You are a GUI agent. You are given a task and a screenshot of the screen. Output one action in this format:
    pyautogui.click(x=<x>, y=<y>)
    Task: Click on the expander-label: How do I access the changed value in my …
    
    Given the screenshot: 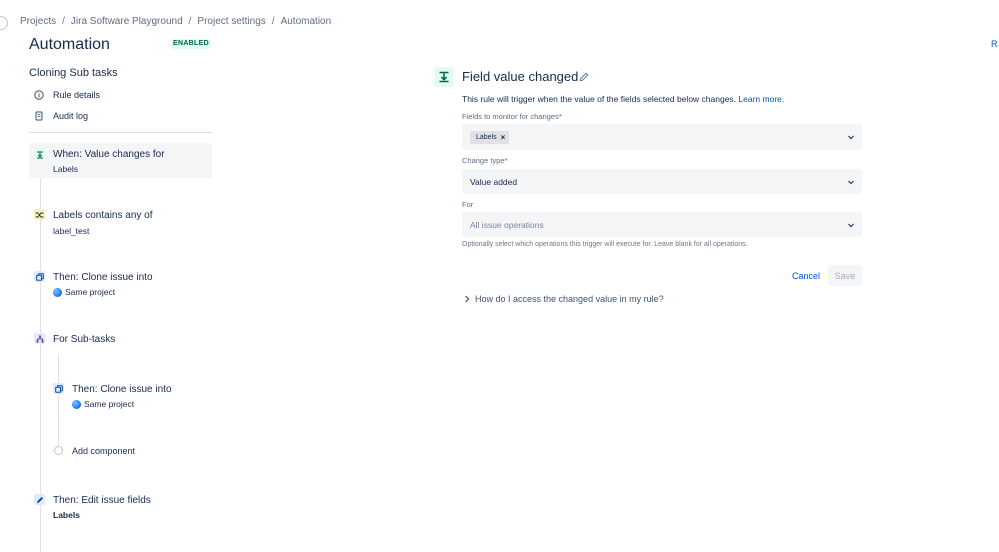 What is the action you would take?
    pyautogui.click(x=569, y=299)
    